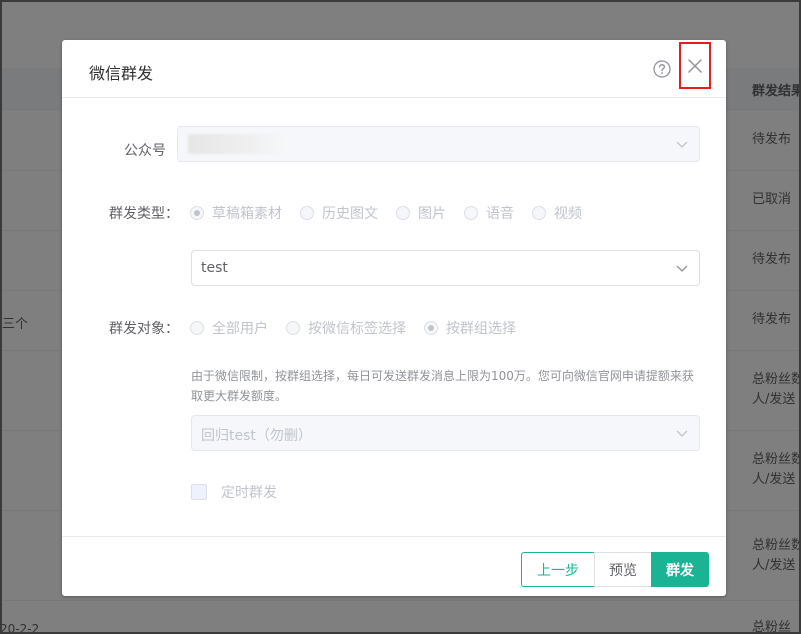 The image size is (801, 634). I want to click on send-target-radio-group: 全部用户 按微信标签选择 按群组选择, so click(362, 328).